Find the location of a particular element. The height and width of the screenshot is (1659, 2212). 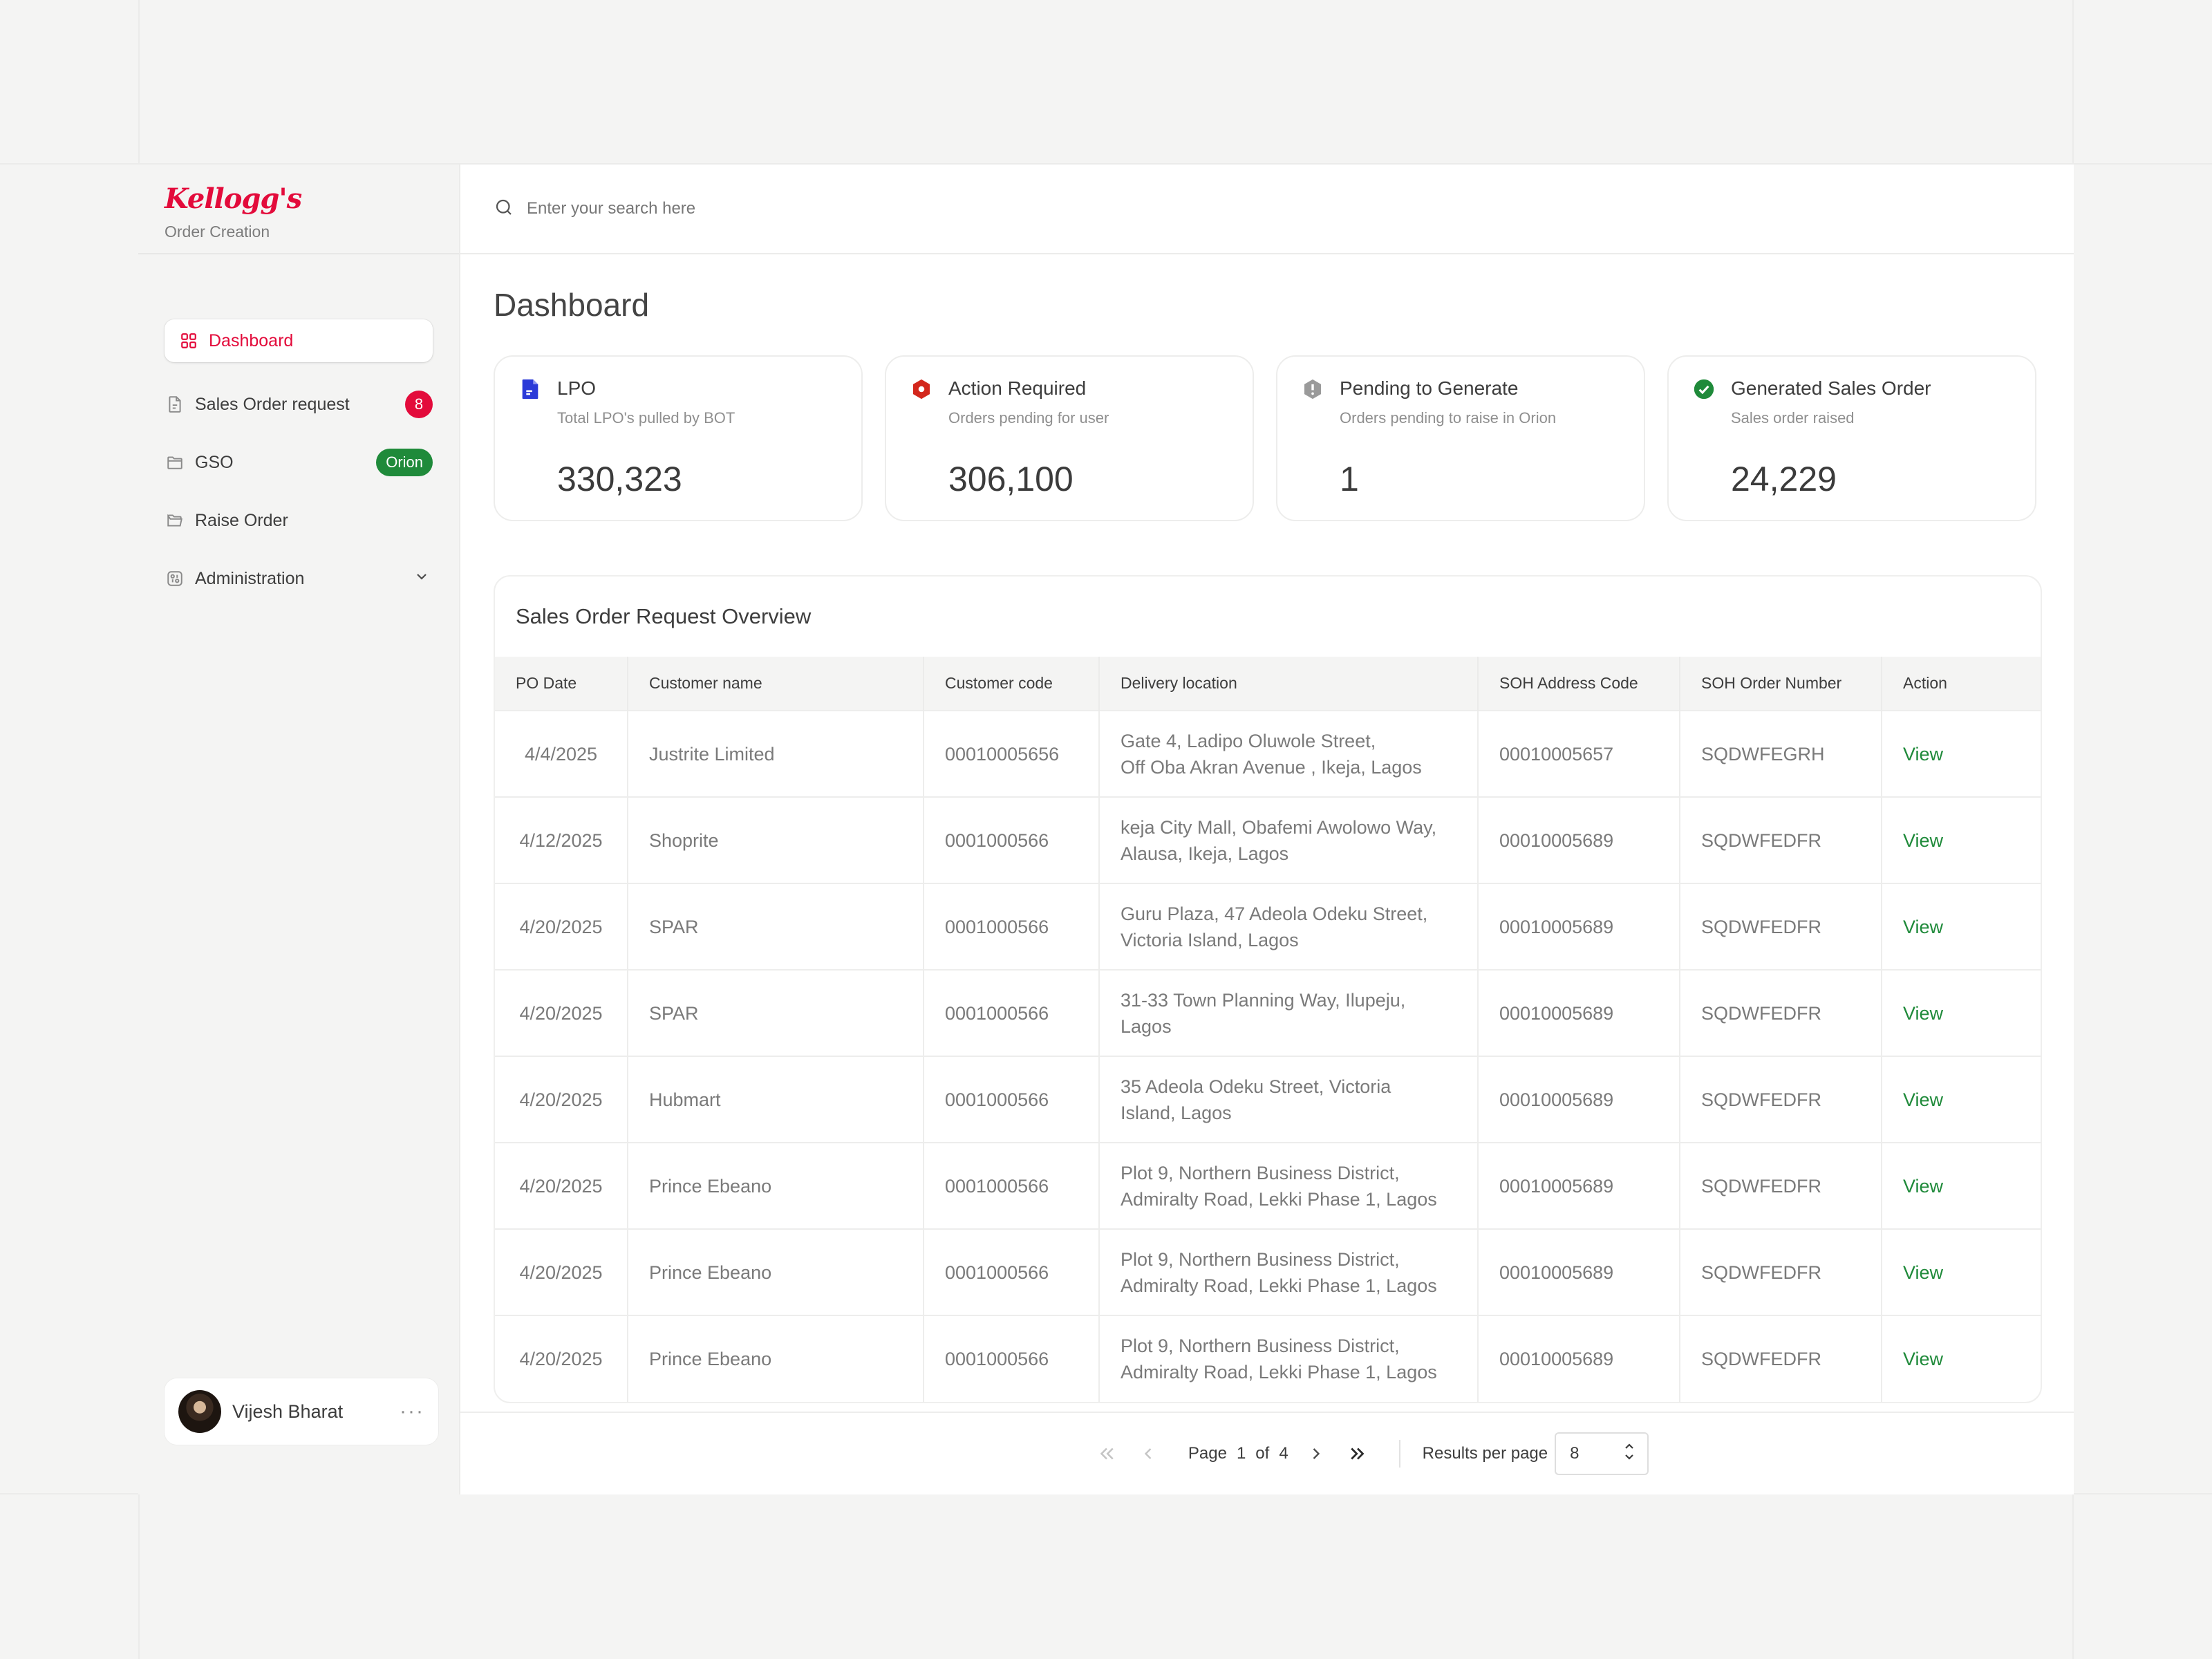

brand-subtitle: Order Creation is located at coordinates (218, 232).